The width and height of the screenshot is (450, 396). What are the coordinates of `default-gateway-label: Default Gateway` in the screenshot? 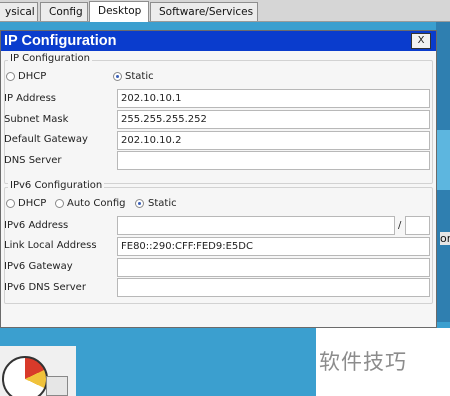 It's located at (46, 139).